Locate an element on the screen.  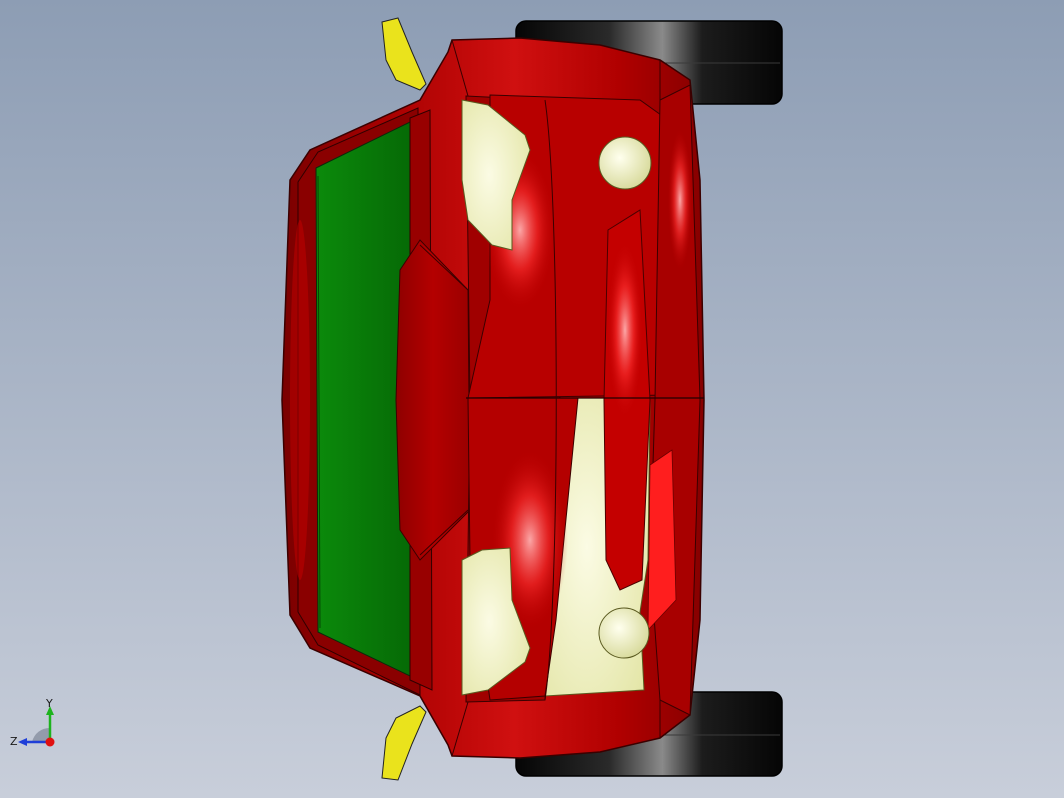
axis-triad: Y Z is located at coordinates (34, 728).